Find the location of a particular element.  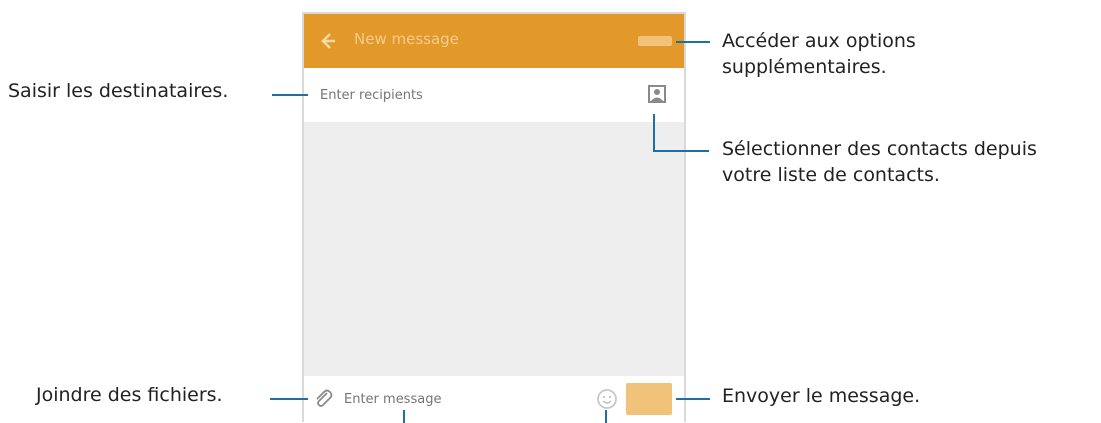

back-arrow-icon is located at coordinates (328, 41).